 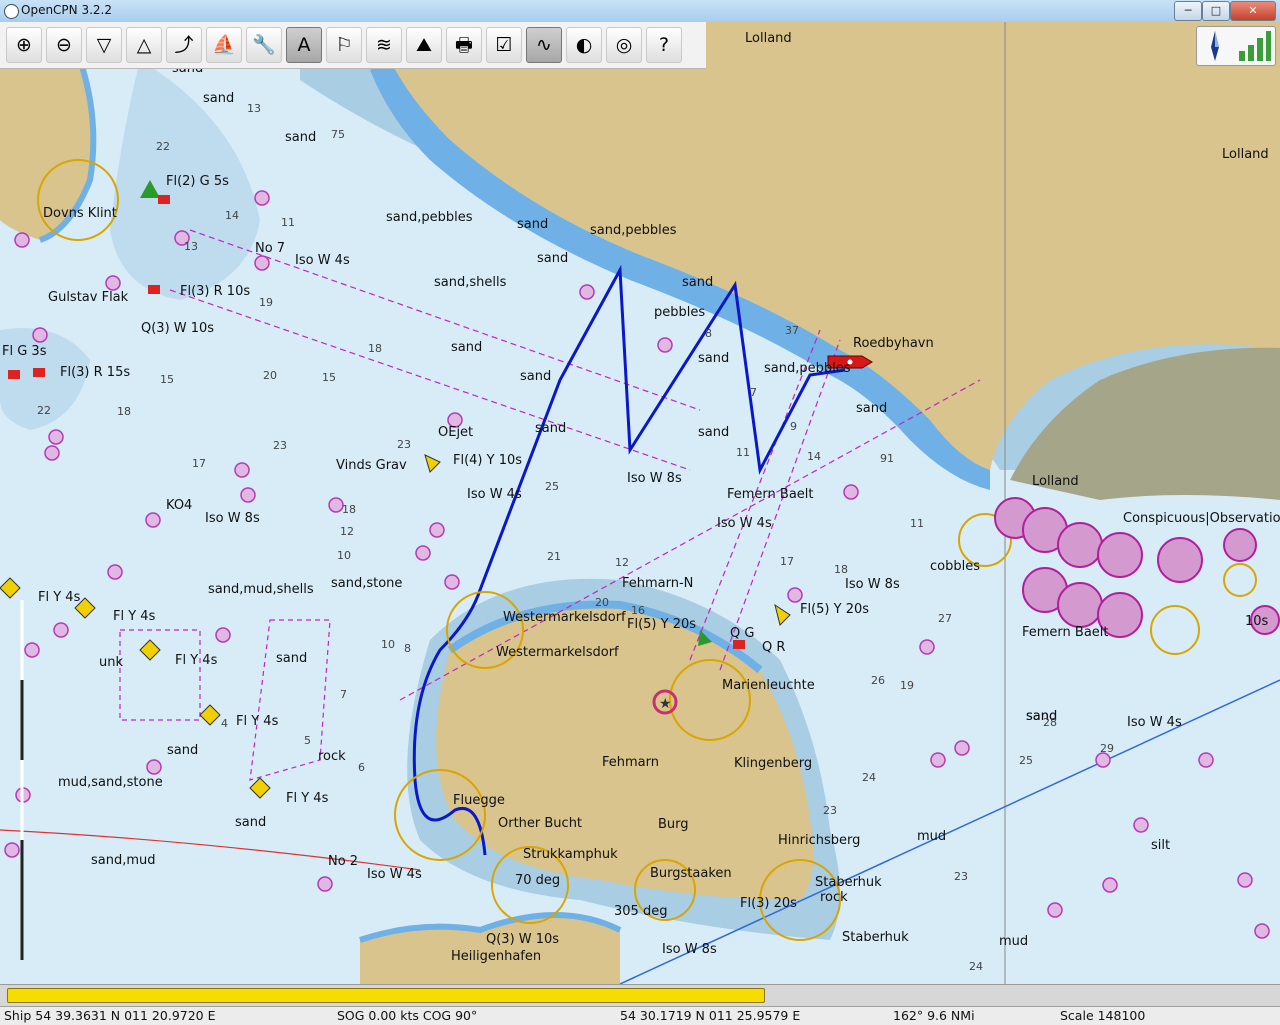 I want to click on light-characteristic-label: Fl(3) R 15s, so click(x=95, y=372).